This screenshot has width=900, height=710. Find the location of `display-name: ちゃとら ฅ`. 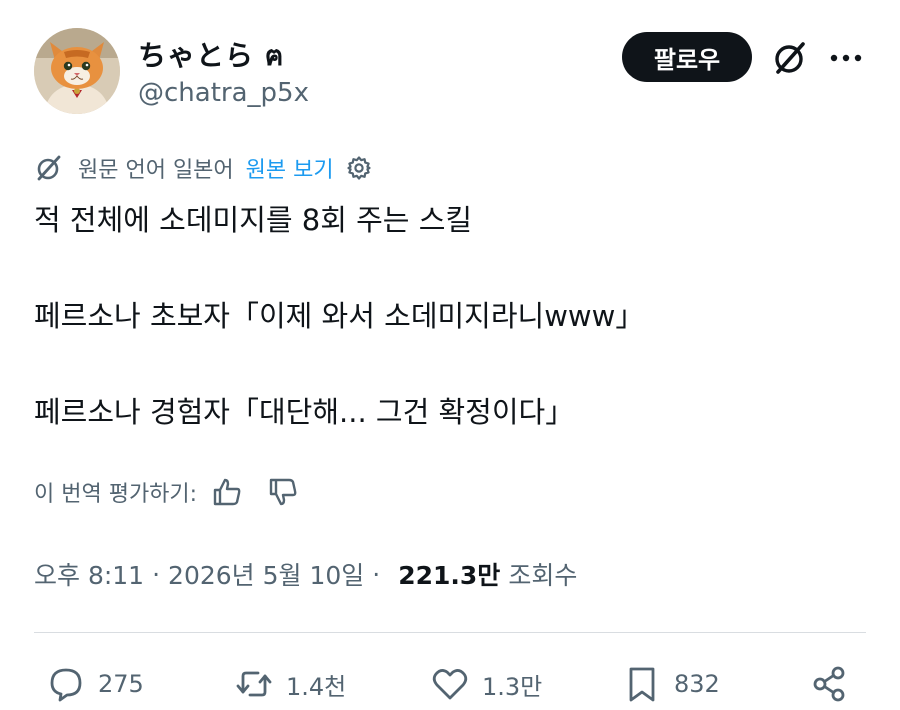

display-name: ちゃとら ฅ is located at coordinates (211, 56).